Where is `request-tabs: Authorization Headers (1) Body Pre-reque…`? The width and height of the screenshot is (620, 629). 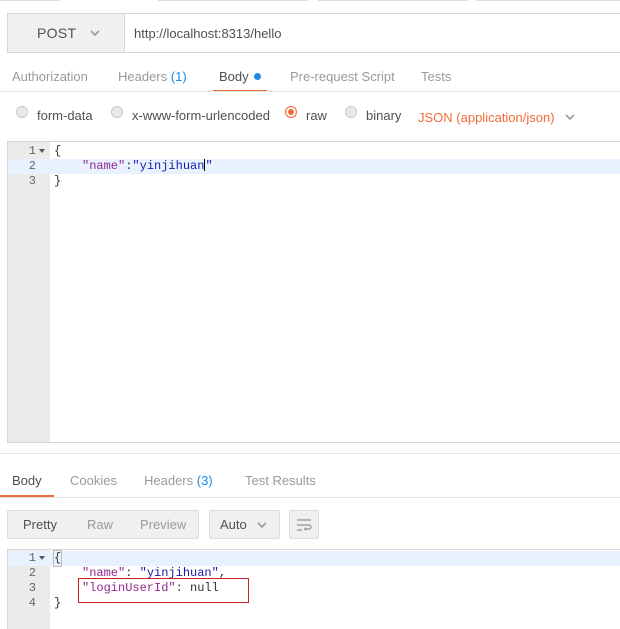
request-tabs: Authorization Headers (1) Body Pre-reque… is located at coordinates (310, 79).